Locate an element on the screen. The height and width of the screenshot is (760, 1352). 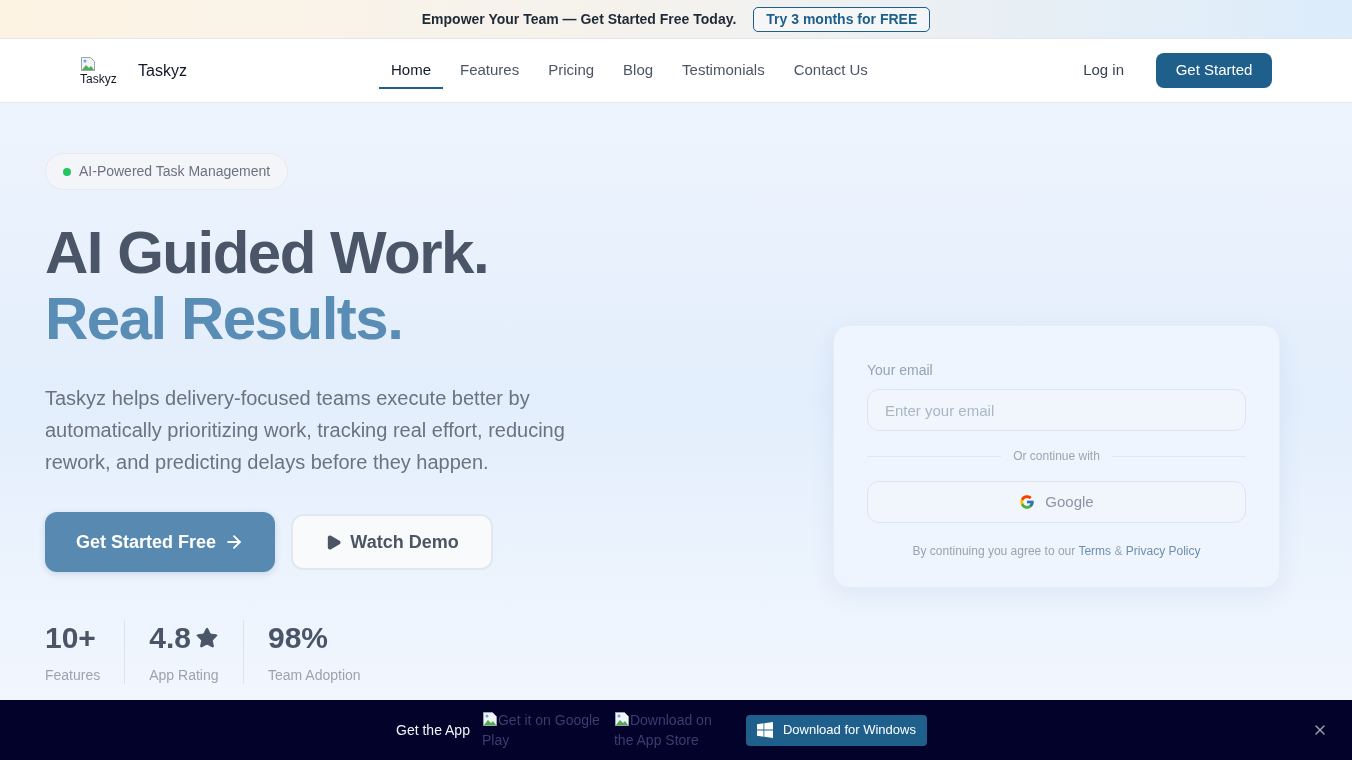
divider-text: Or continue with is located at coordinates (1056, 456).